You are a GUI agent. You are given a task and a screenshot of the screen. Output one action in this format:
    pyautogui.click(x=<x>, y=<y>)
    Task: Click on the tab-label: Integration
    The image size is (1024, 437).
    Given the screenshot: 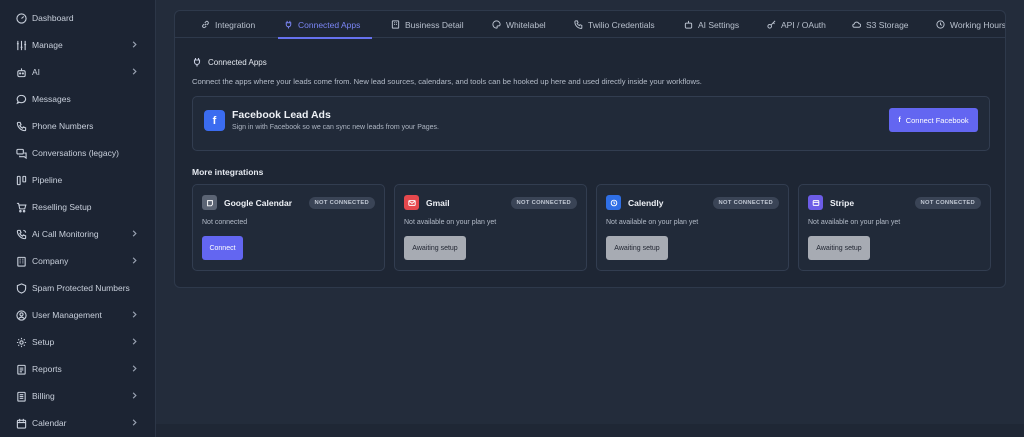 What is the action you would take?
    pyautogui.click(x=235, y=24)
    